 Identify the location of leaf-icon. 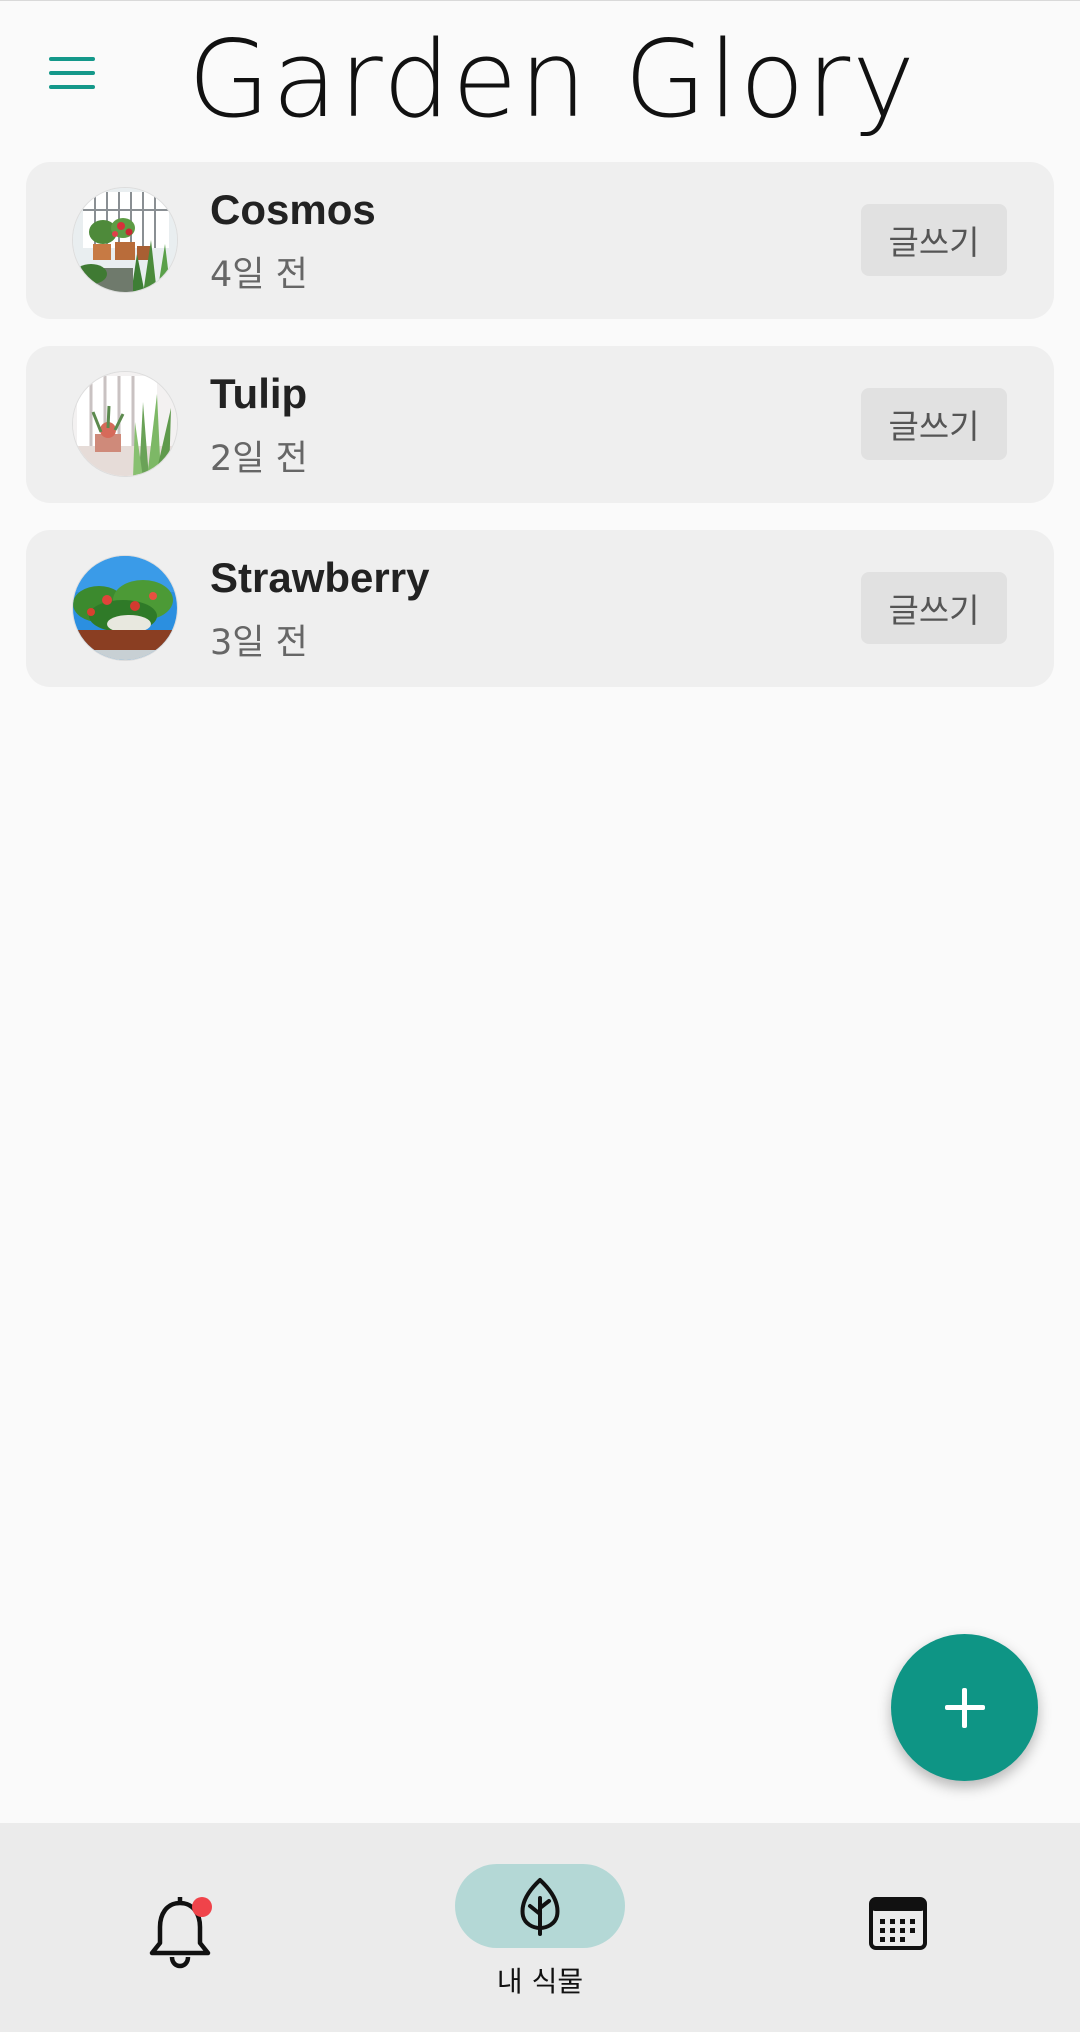
(540, 1907).